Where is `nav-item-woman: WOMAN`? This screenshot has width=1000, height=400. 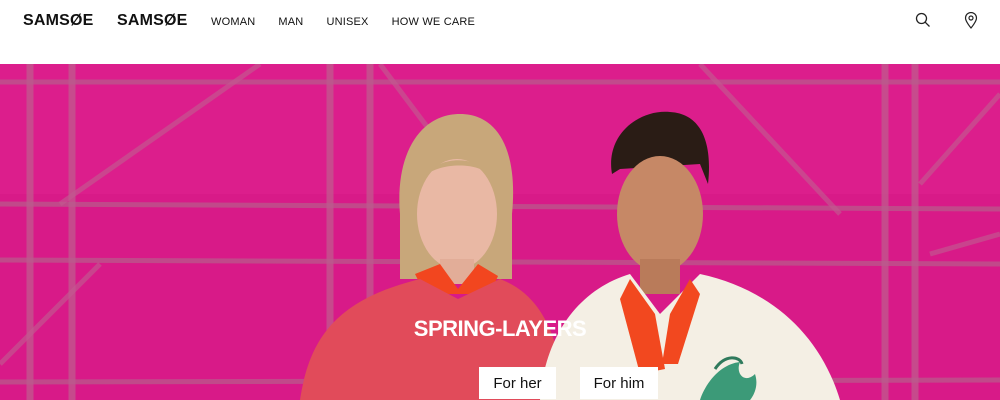 nav-item-woman: WOMAN is located at coordinates (233, 22).